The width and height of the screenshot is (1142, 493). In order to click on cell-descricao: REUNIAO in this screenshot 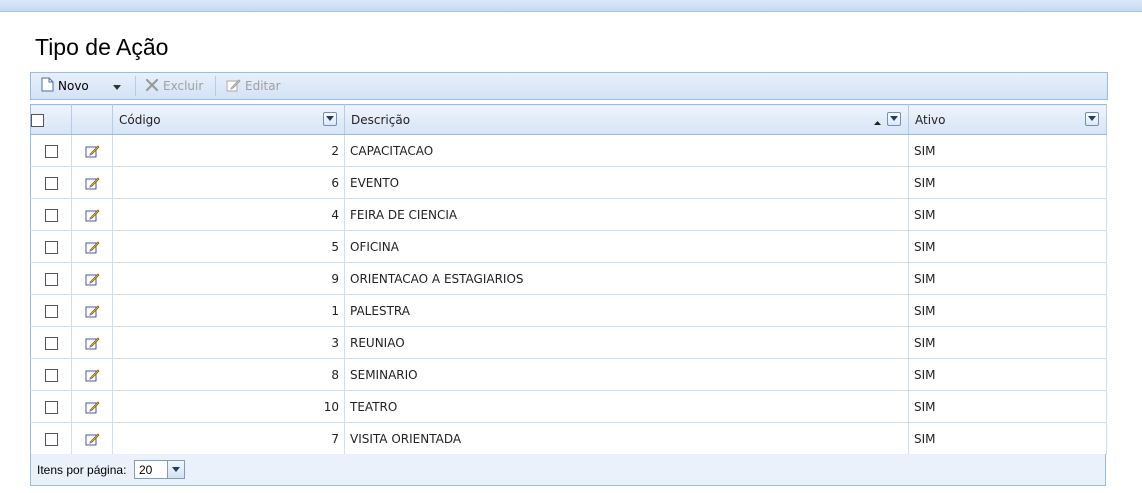, I will do `click(626, 342)`.